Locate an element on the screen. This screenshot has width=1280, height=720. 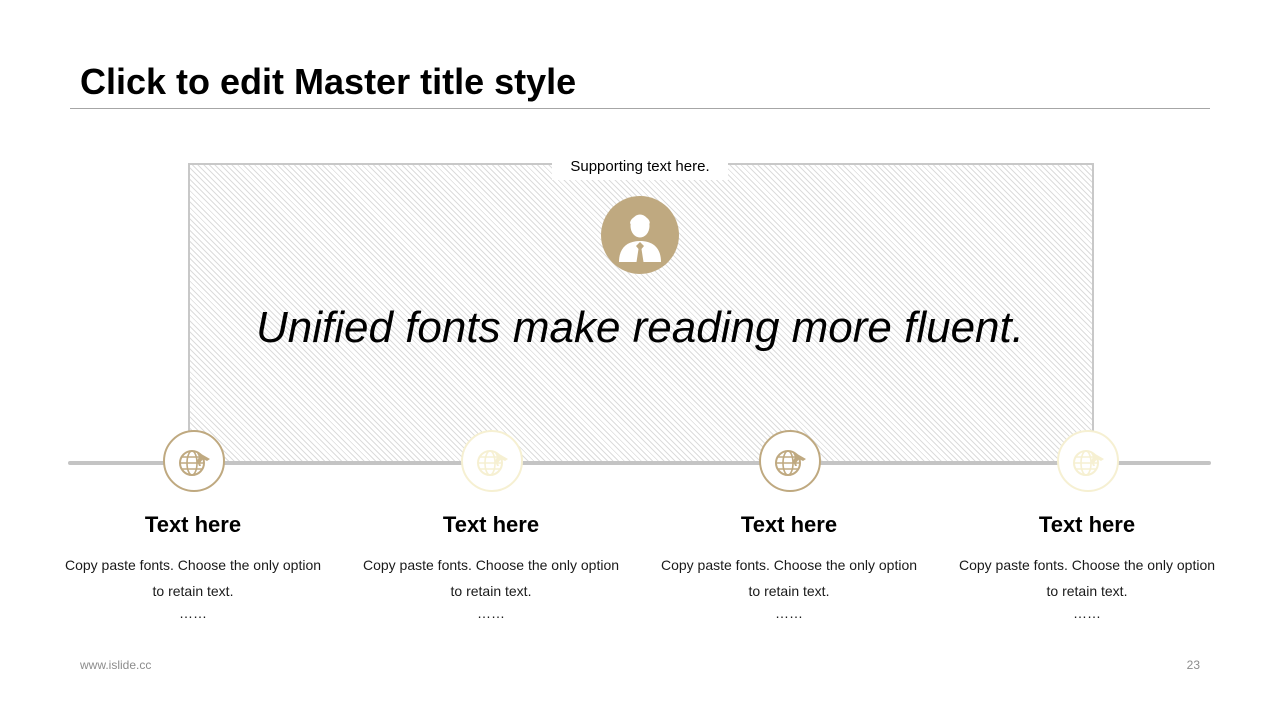
page-number: 23 is located at coordinates (1193, 665).